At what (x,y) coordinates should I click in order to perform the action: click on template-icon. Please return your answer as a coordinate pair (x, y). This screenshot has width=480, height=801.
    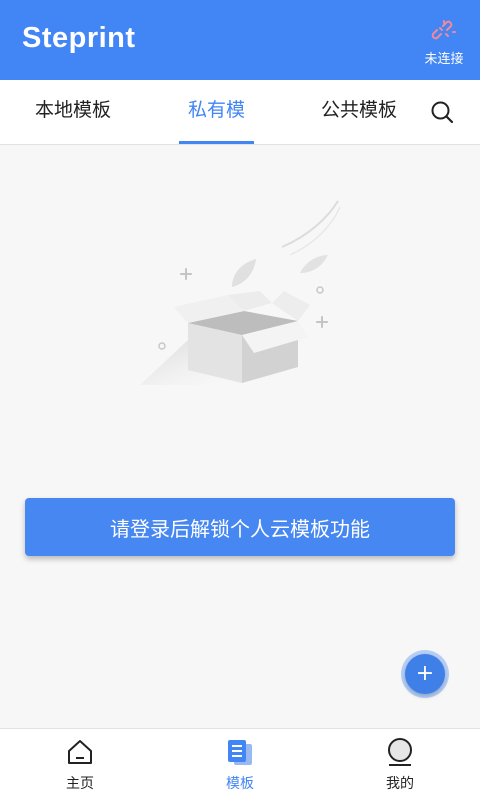
    Looking at the image, I should click on (240, 752).